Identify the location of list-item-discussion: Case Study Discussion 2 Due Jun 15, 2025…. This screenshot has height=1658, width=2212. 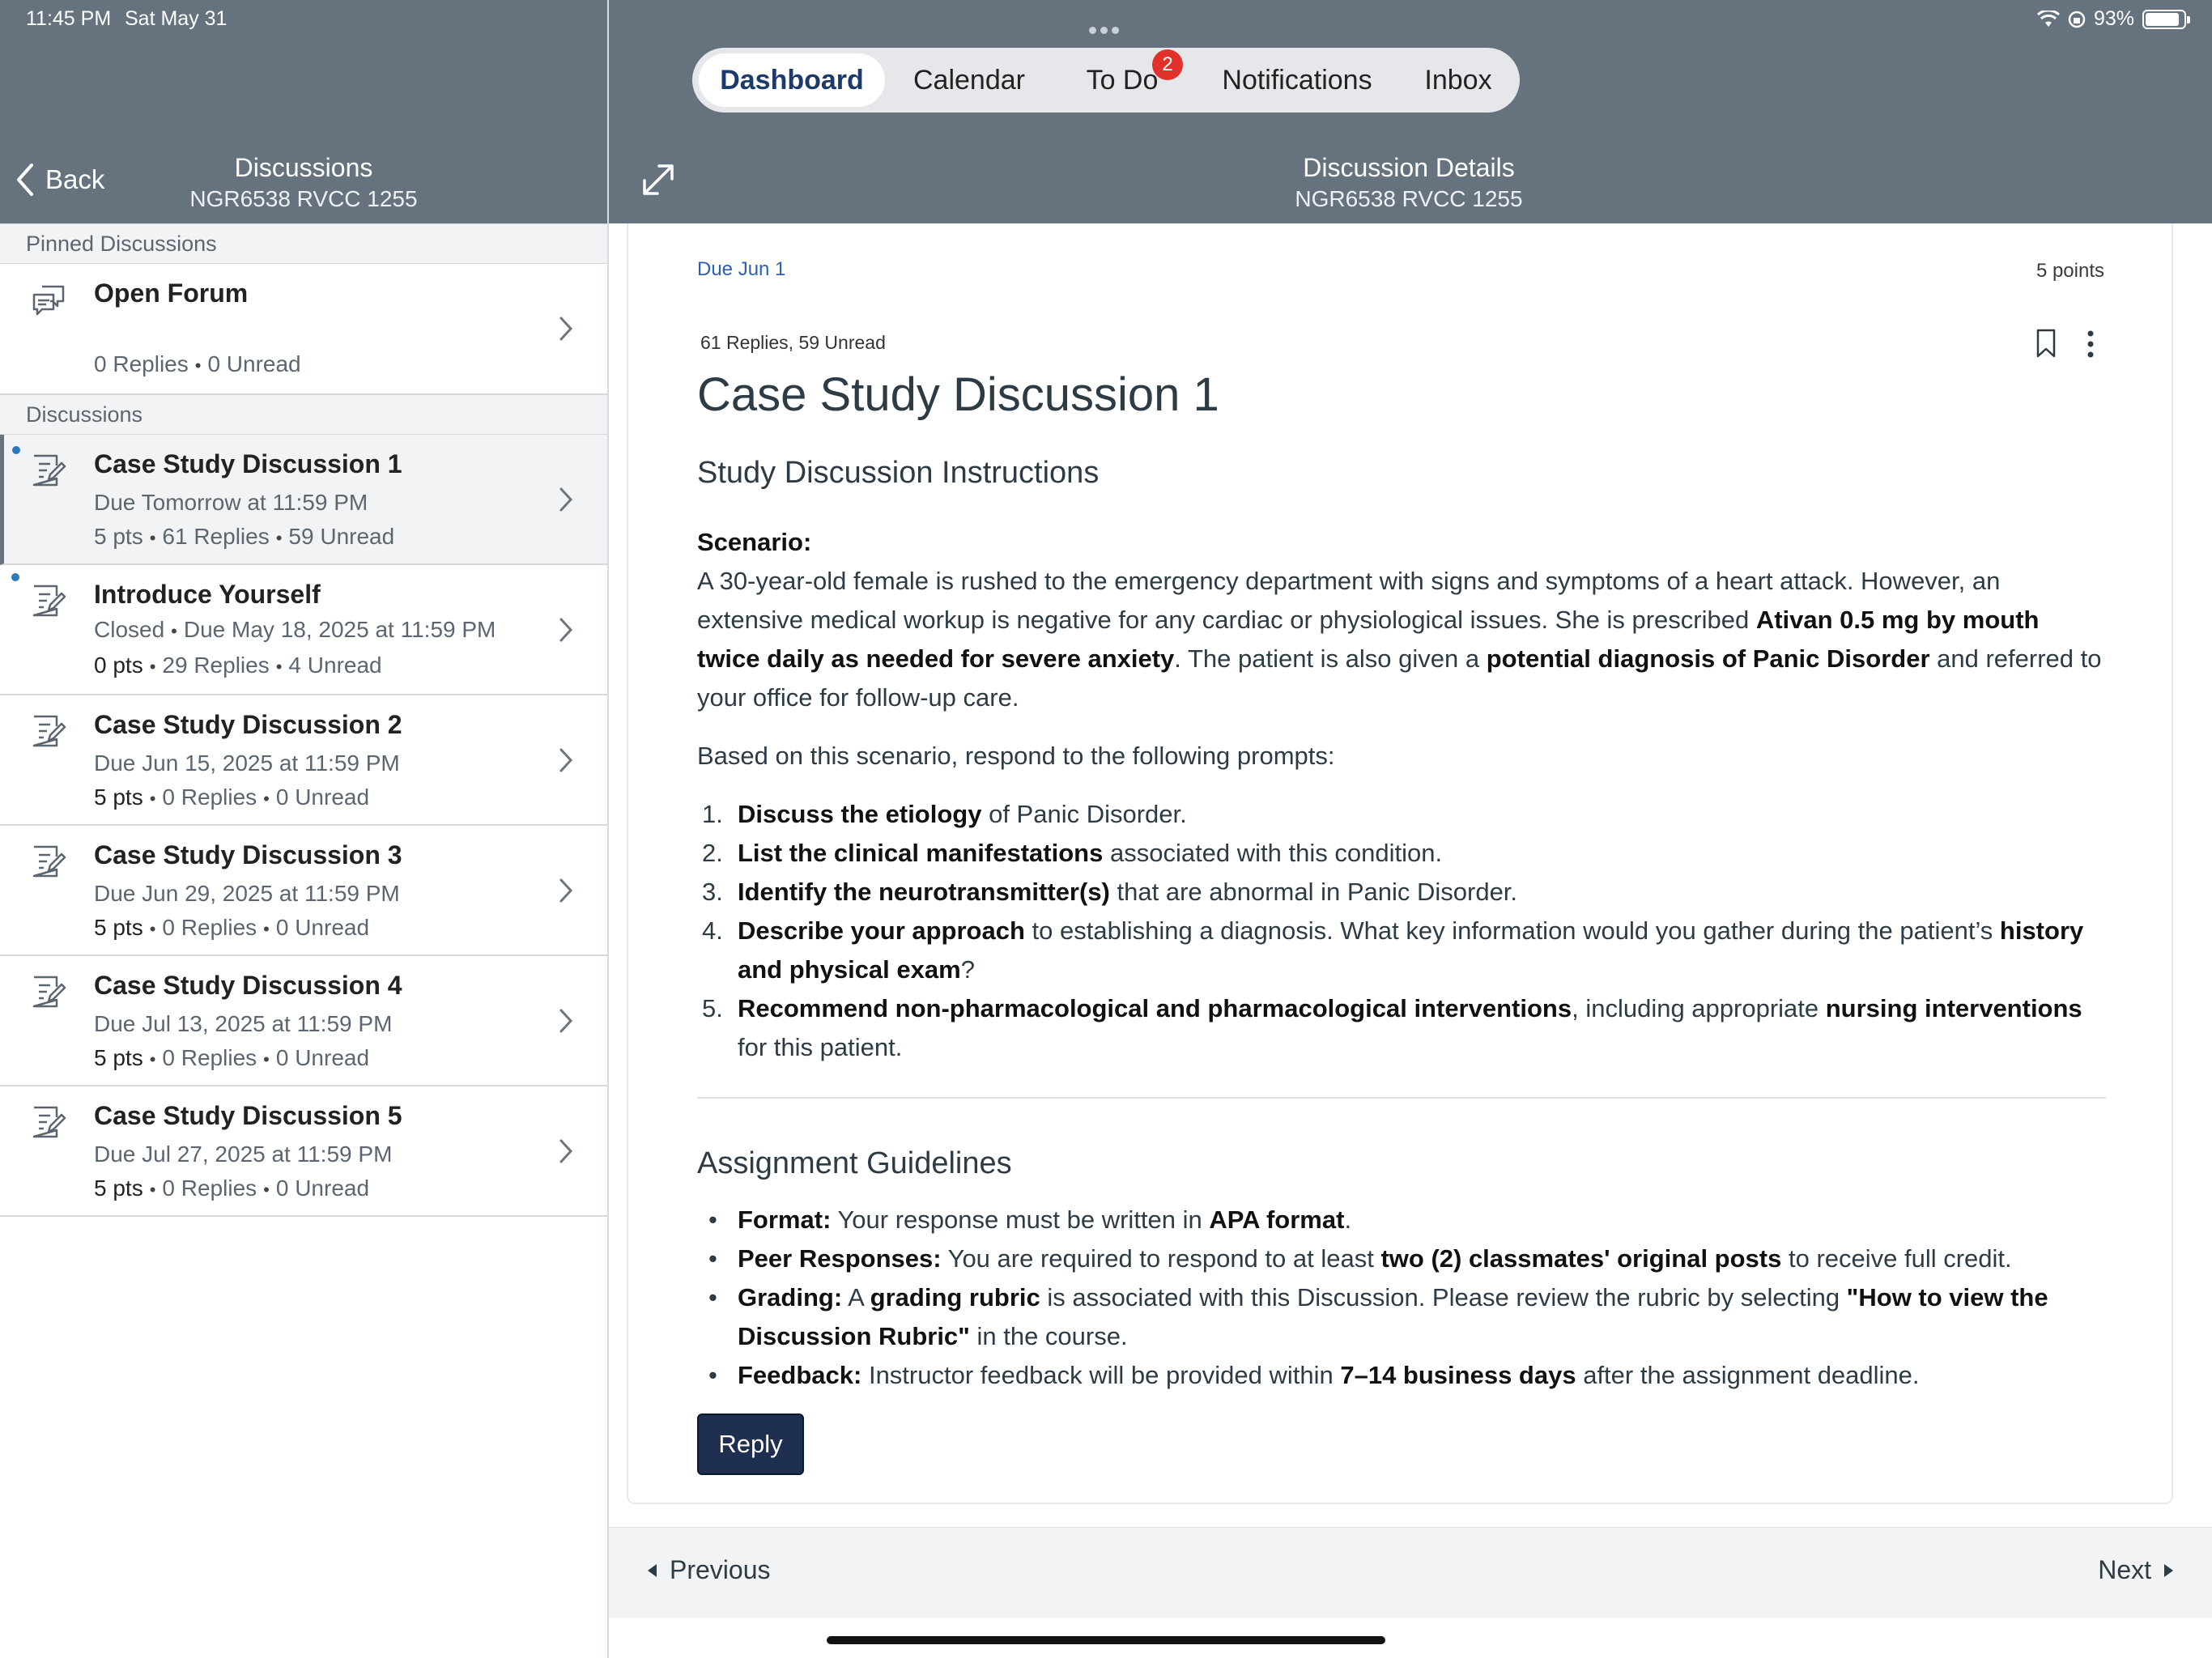
(303, 760).